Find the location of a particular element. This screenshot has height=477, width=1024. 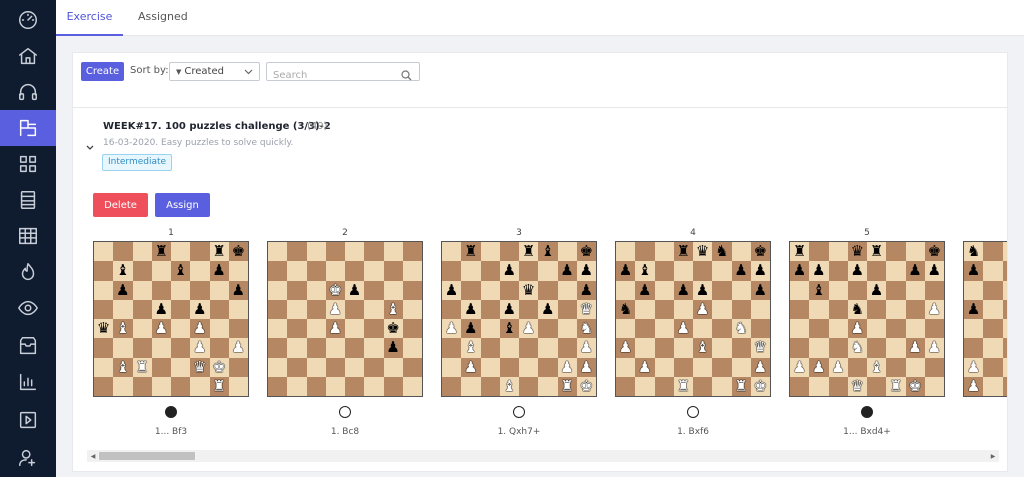

solution-move: 1... Bxd4+ is located at coordinates (867, 432).